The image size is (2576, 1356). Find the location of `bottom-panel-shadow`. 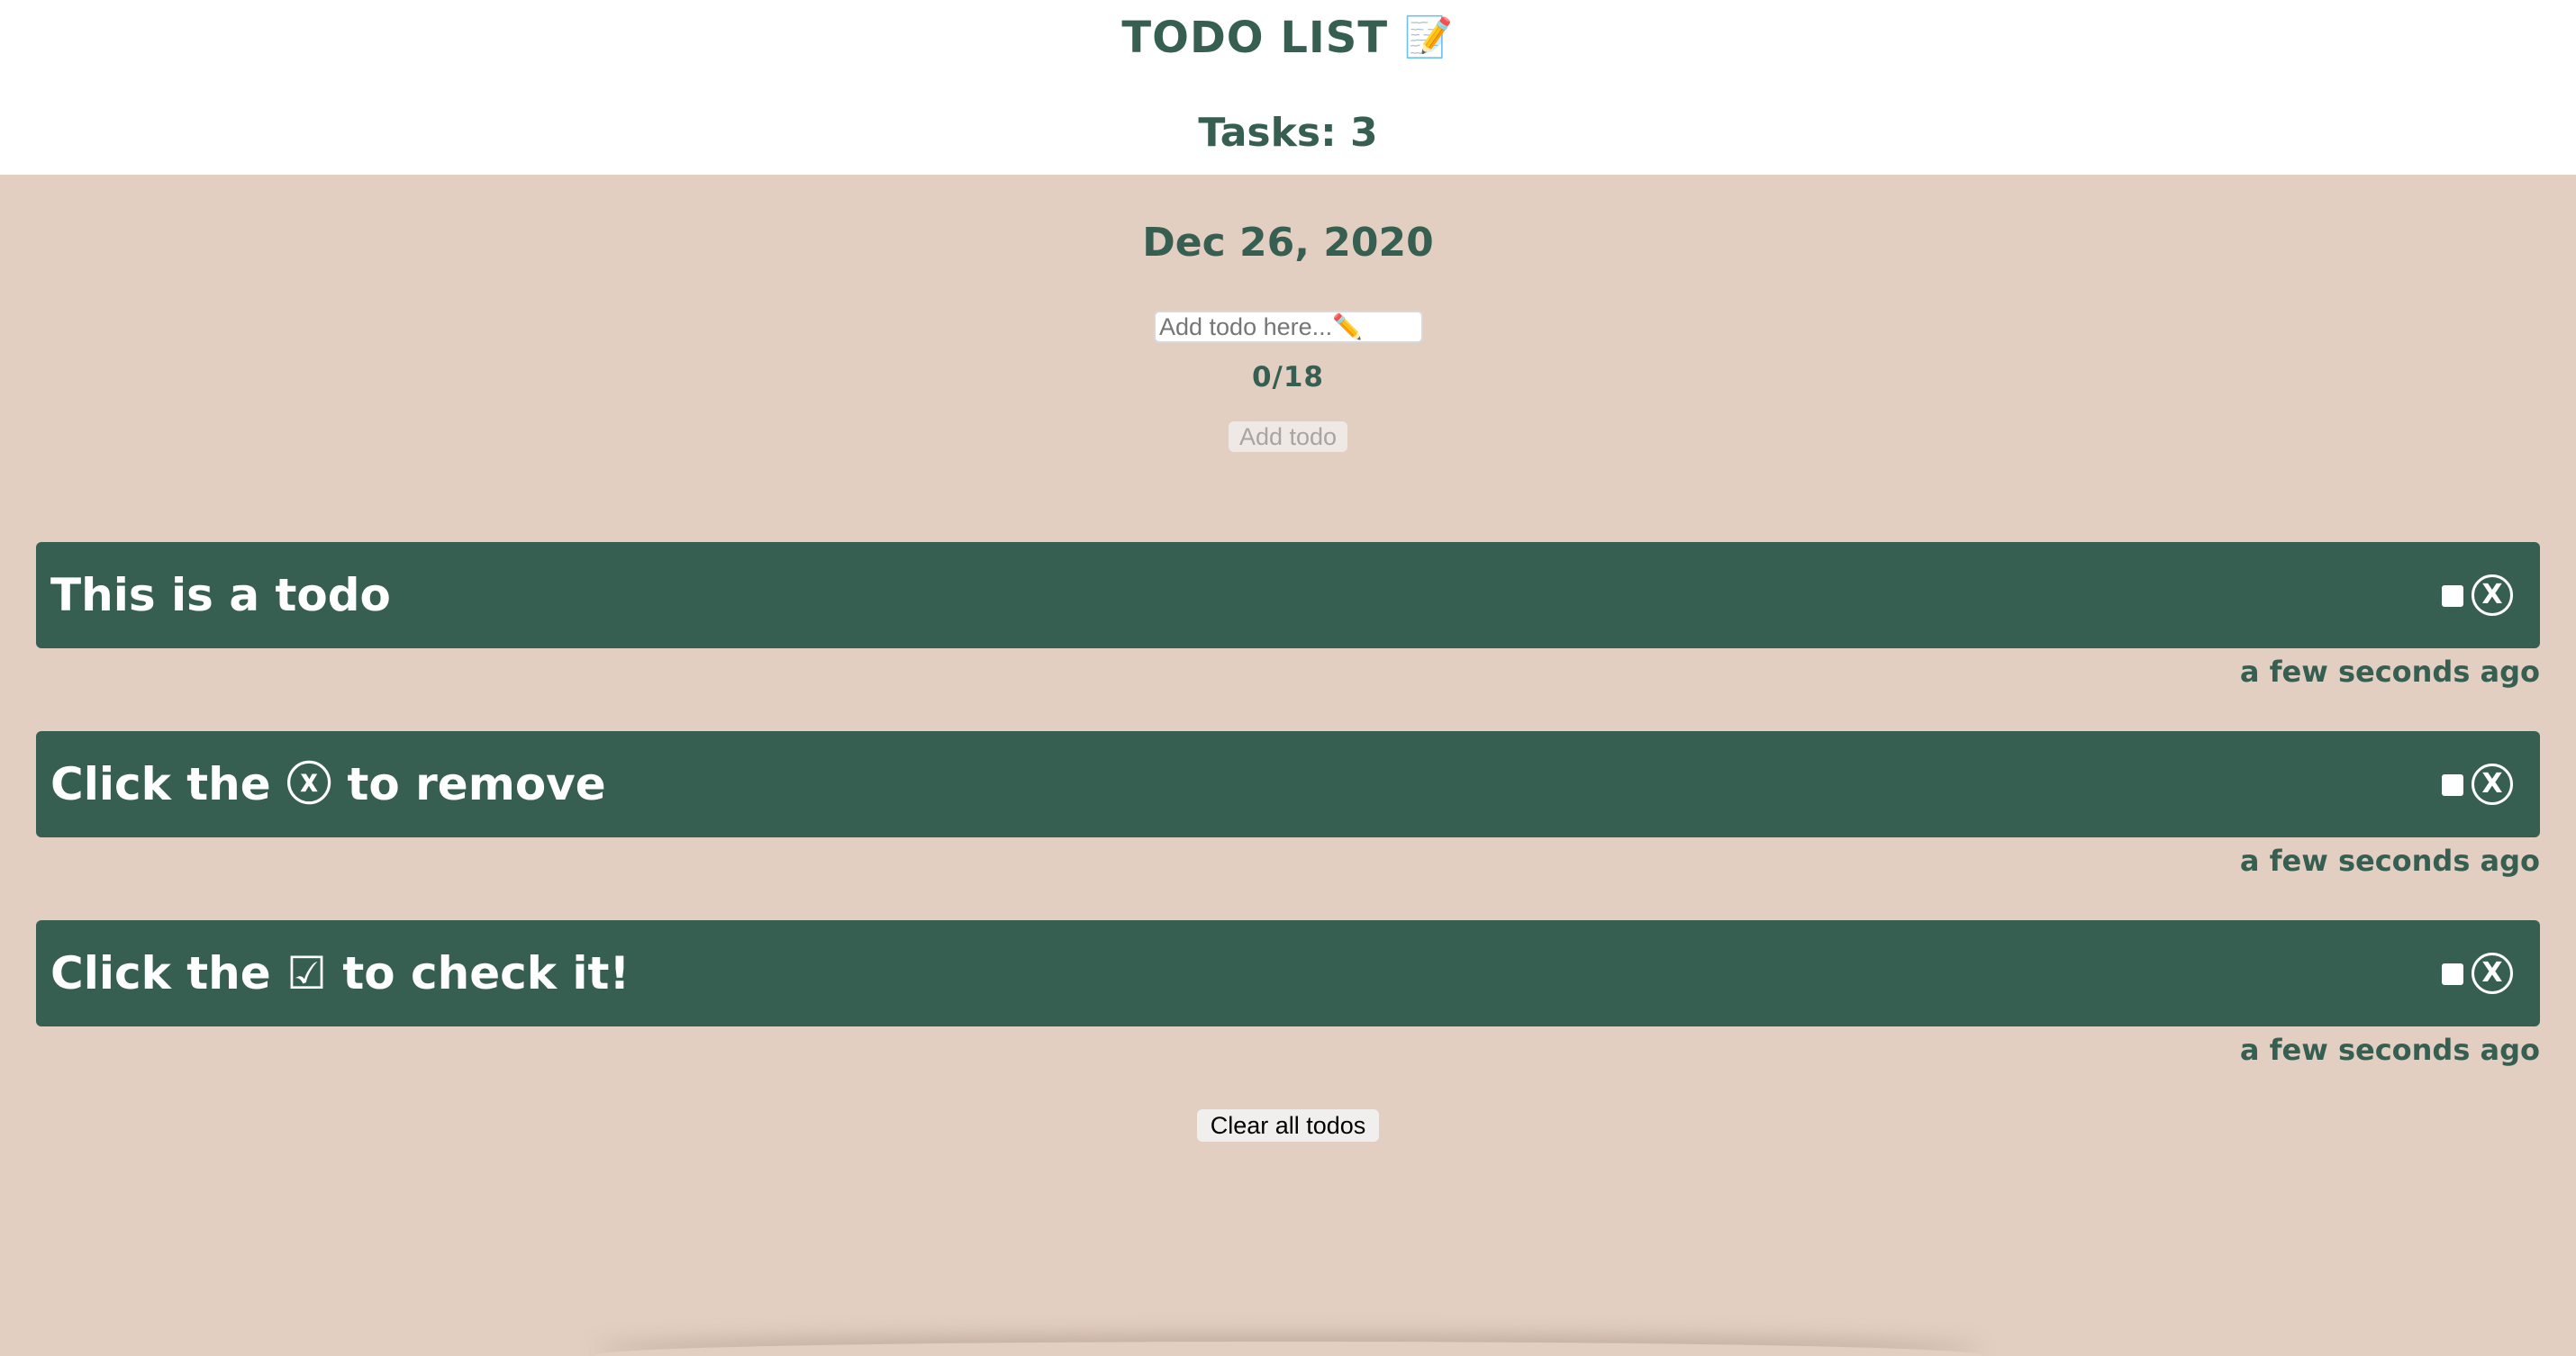

bottom-panel-shadow is located at coordinates (1288, 1349).